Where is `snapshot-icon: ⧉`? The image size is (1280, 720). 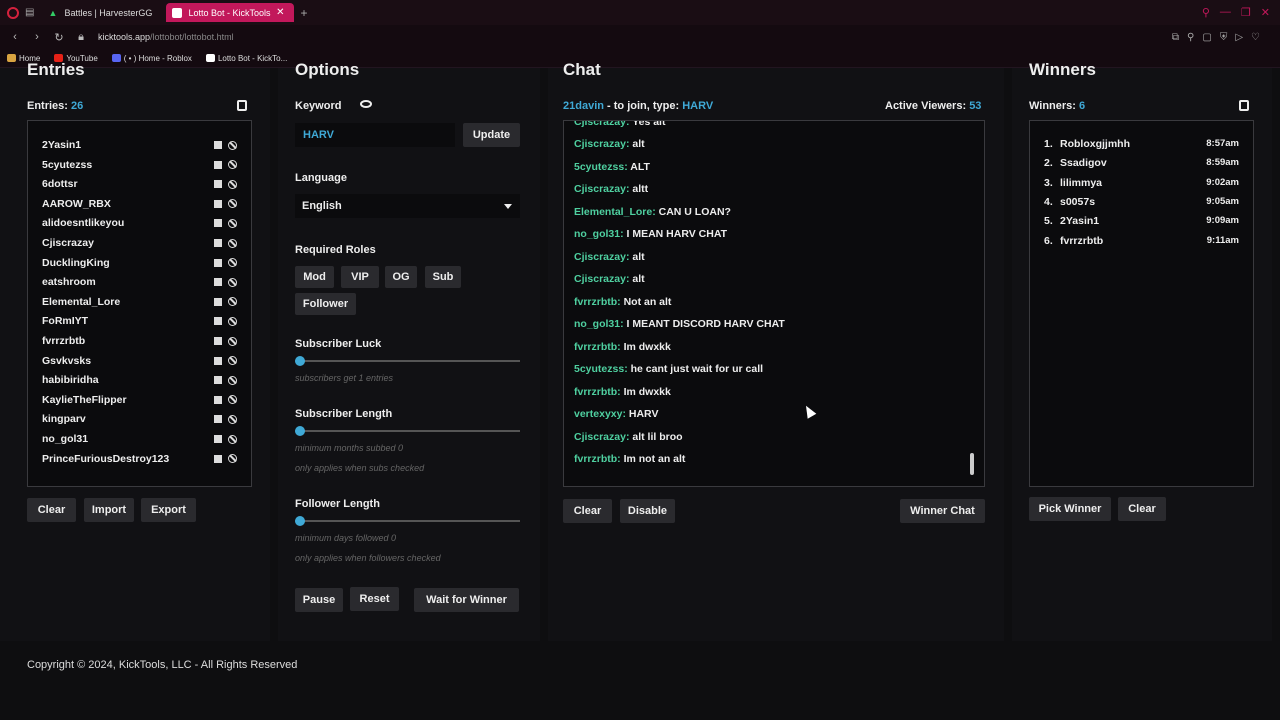
snapshot-icon: ⧉ is located at coordinates (1175, 37).